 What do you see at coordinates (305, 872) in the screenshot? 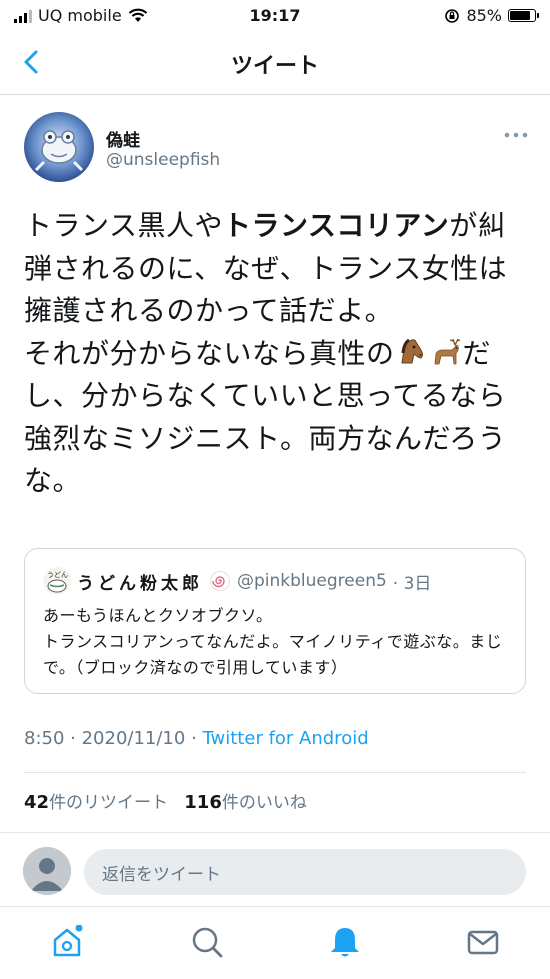
I see `reply-input: 返信をツイート` at bounding box center [305, 872].